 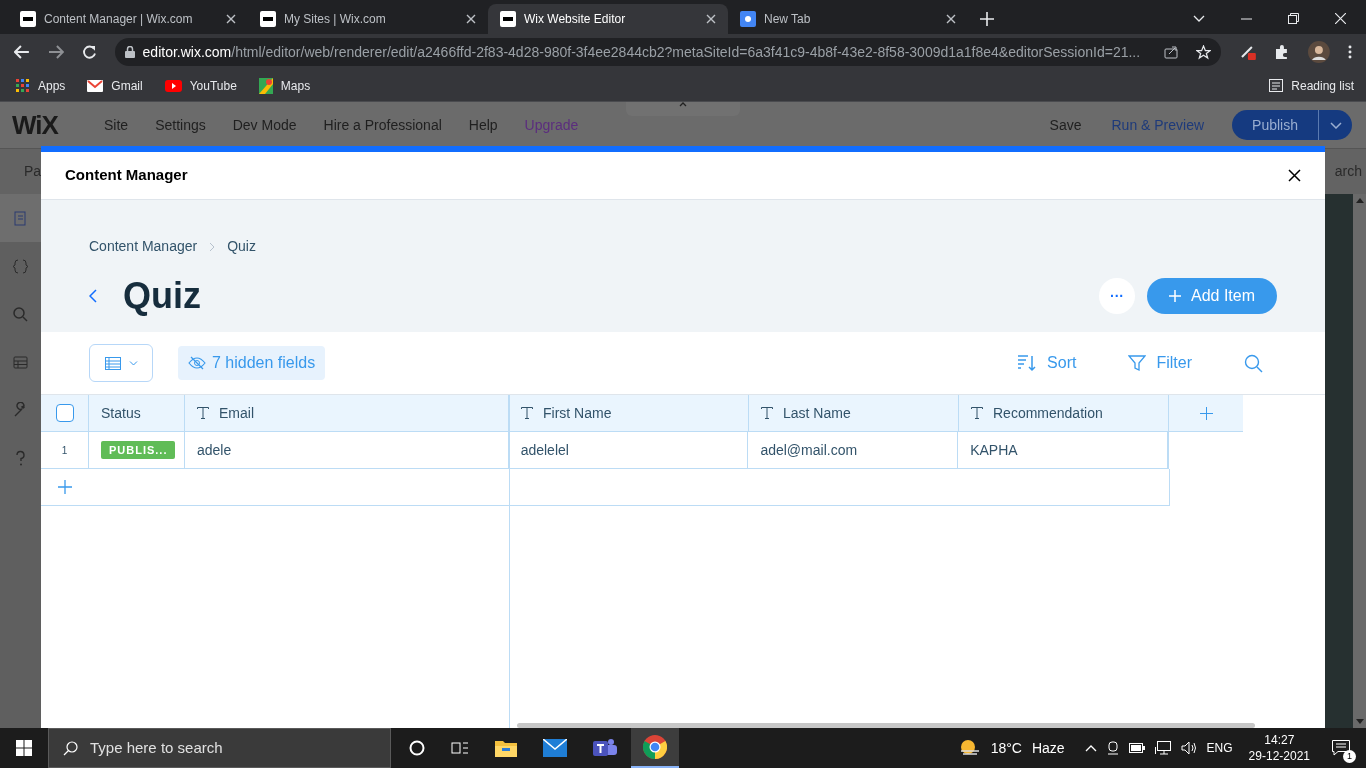 What do you see at coordinates (788, 19) in the screenshot?
I see `tab-title: New Tab` at bounding box center [788, 19].